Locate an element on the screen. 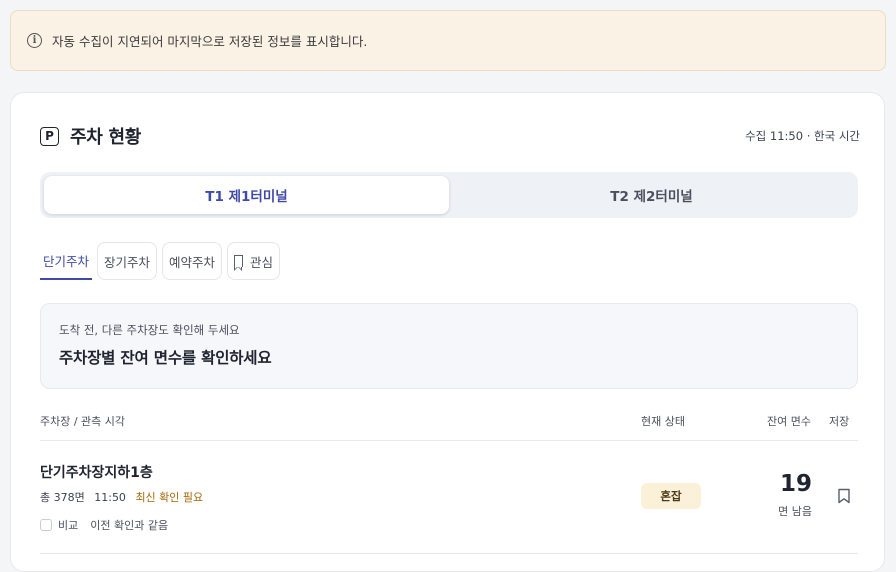 The image size is (896, 572). tab-label: 단기주차 is located at coordinates (66, 261).